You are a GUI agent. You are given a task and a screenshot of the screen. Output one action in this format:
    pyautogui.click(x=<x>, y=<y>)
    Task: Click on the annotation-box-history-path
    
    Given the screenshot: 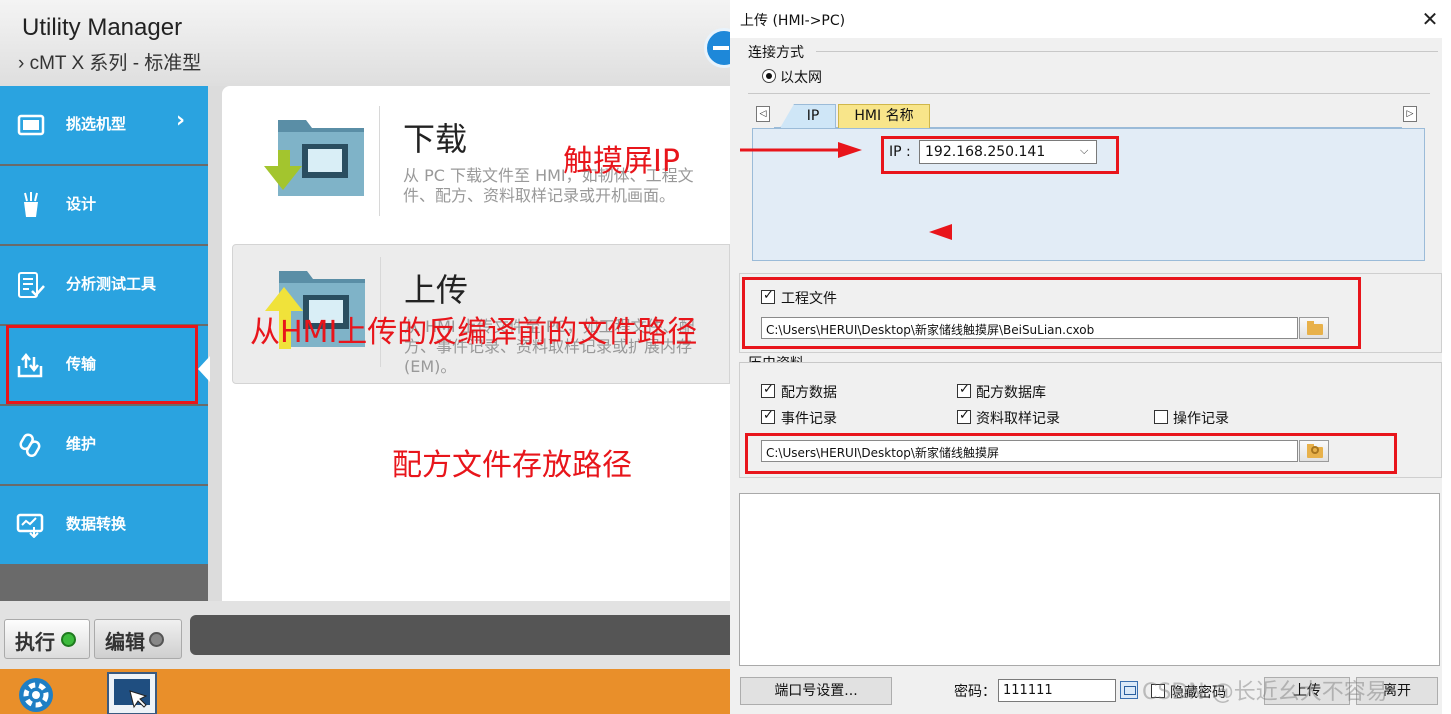 What is the action you would take?
    pyautogui.click(x=1071, y=453)
    